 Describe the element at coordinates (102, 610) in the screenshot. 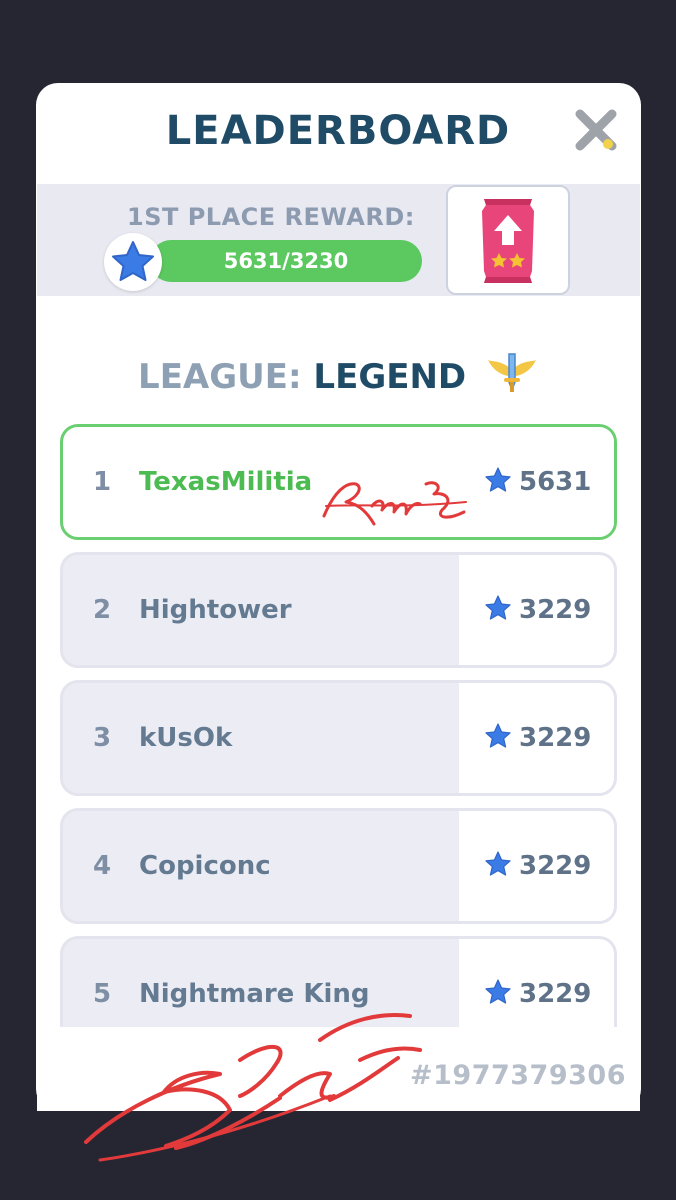

I see `player-rank: 2` at that location.